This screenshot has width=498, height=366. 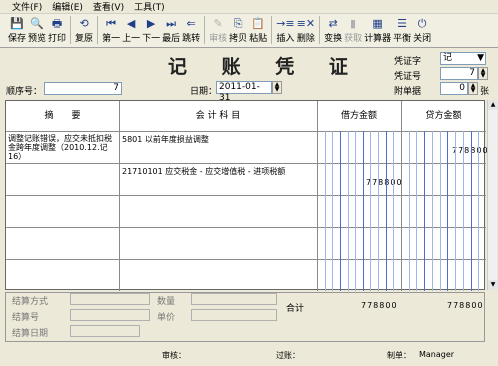 I want to click on transform-button: ⇄ 变换, so click(x=333, y=30).